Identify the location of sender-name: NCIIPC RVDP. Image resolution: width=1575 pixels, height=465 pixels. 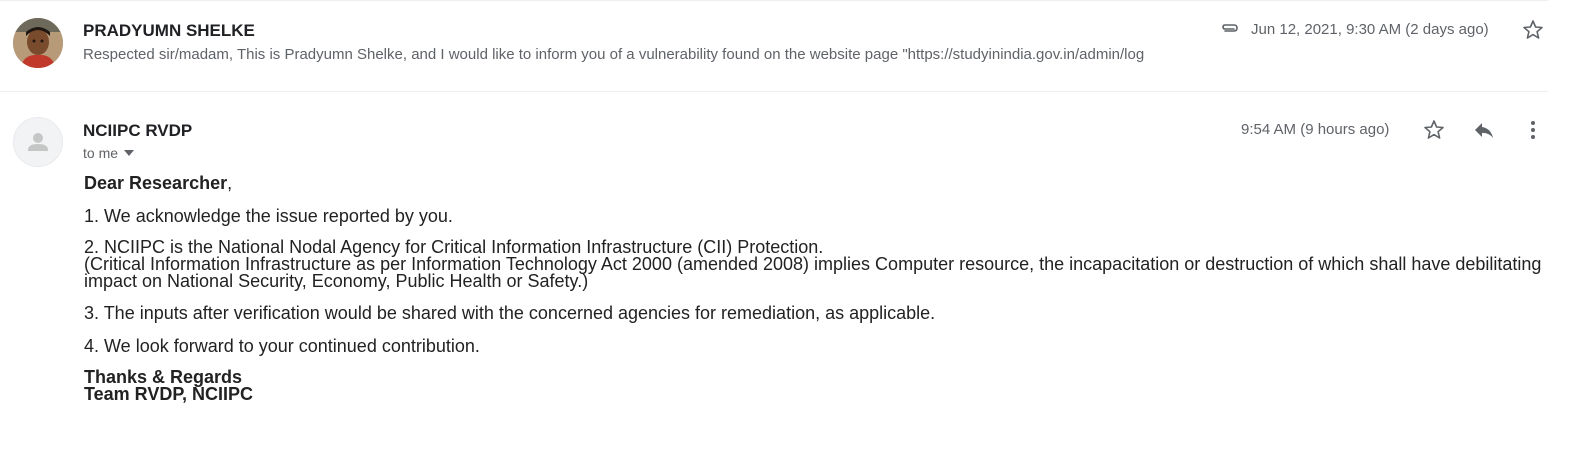
(138, 130).